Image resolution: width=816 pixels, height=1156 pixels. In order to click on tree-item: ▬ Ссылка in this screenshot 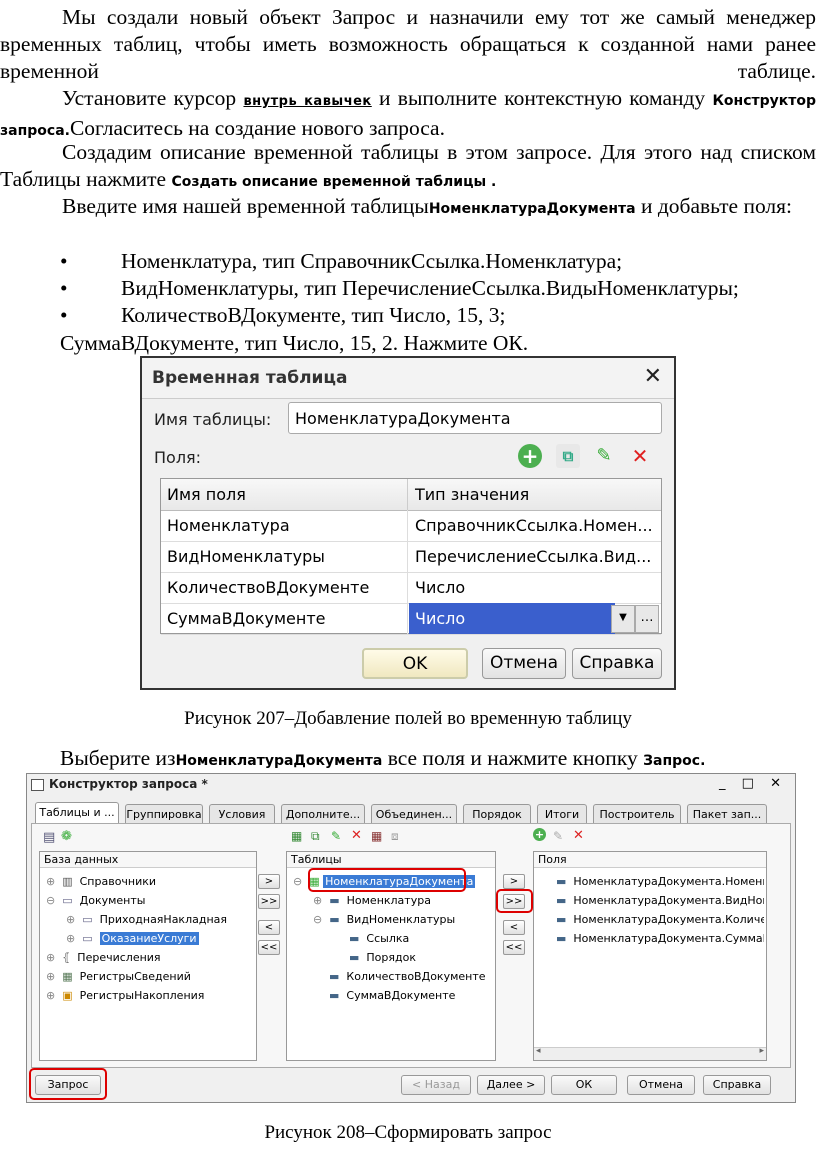, I will do `click(379, 939)`.